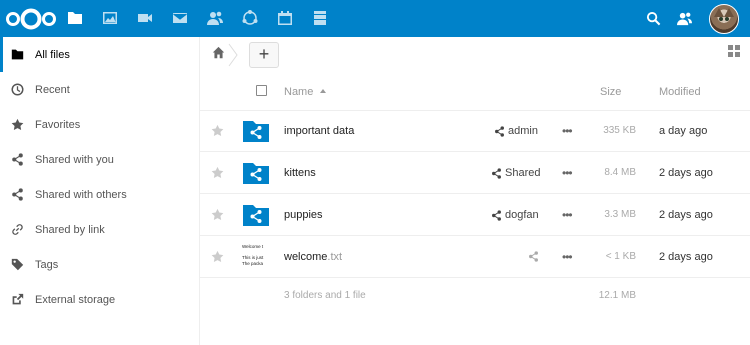 This screenshot has height=345, width=750. I want to click on file-size: < 1 KB, so click(620, 256).